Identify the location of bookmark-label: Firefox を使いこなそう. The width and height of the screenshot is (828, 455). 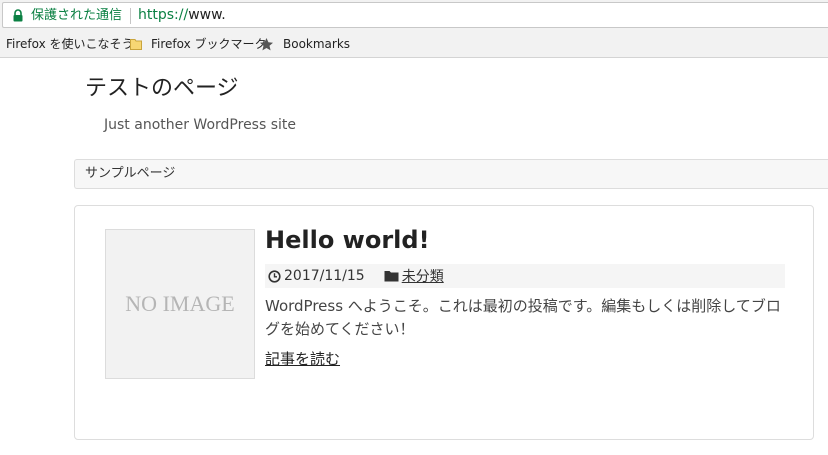
(70, 44).